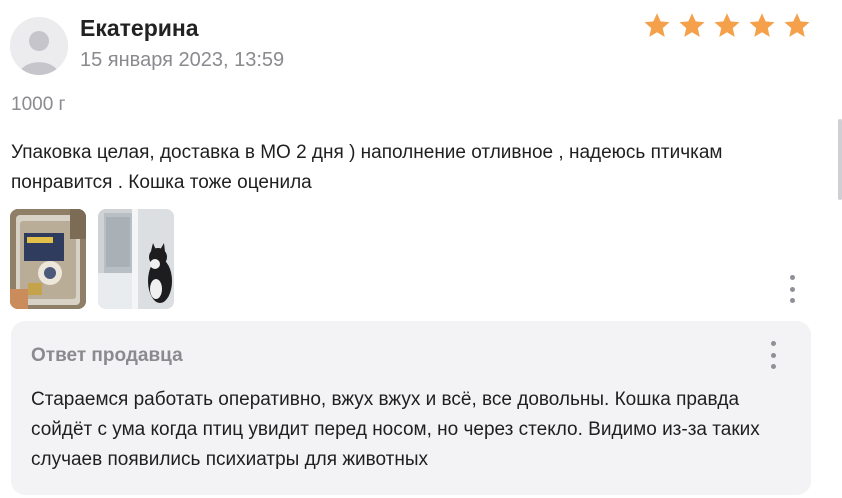 Image resolution: width=842 pixels, height=498 pixels. Describe the element at coordinates (792, 289) in the screenshot. I see `review-more-button` at that location.